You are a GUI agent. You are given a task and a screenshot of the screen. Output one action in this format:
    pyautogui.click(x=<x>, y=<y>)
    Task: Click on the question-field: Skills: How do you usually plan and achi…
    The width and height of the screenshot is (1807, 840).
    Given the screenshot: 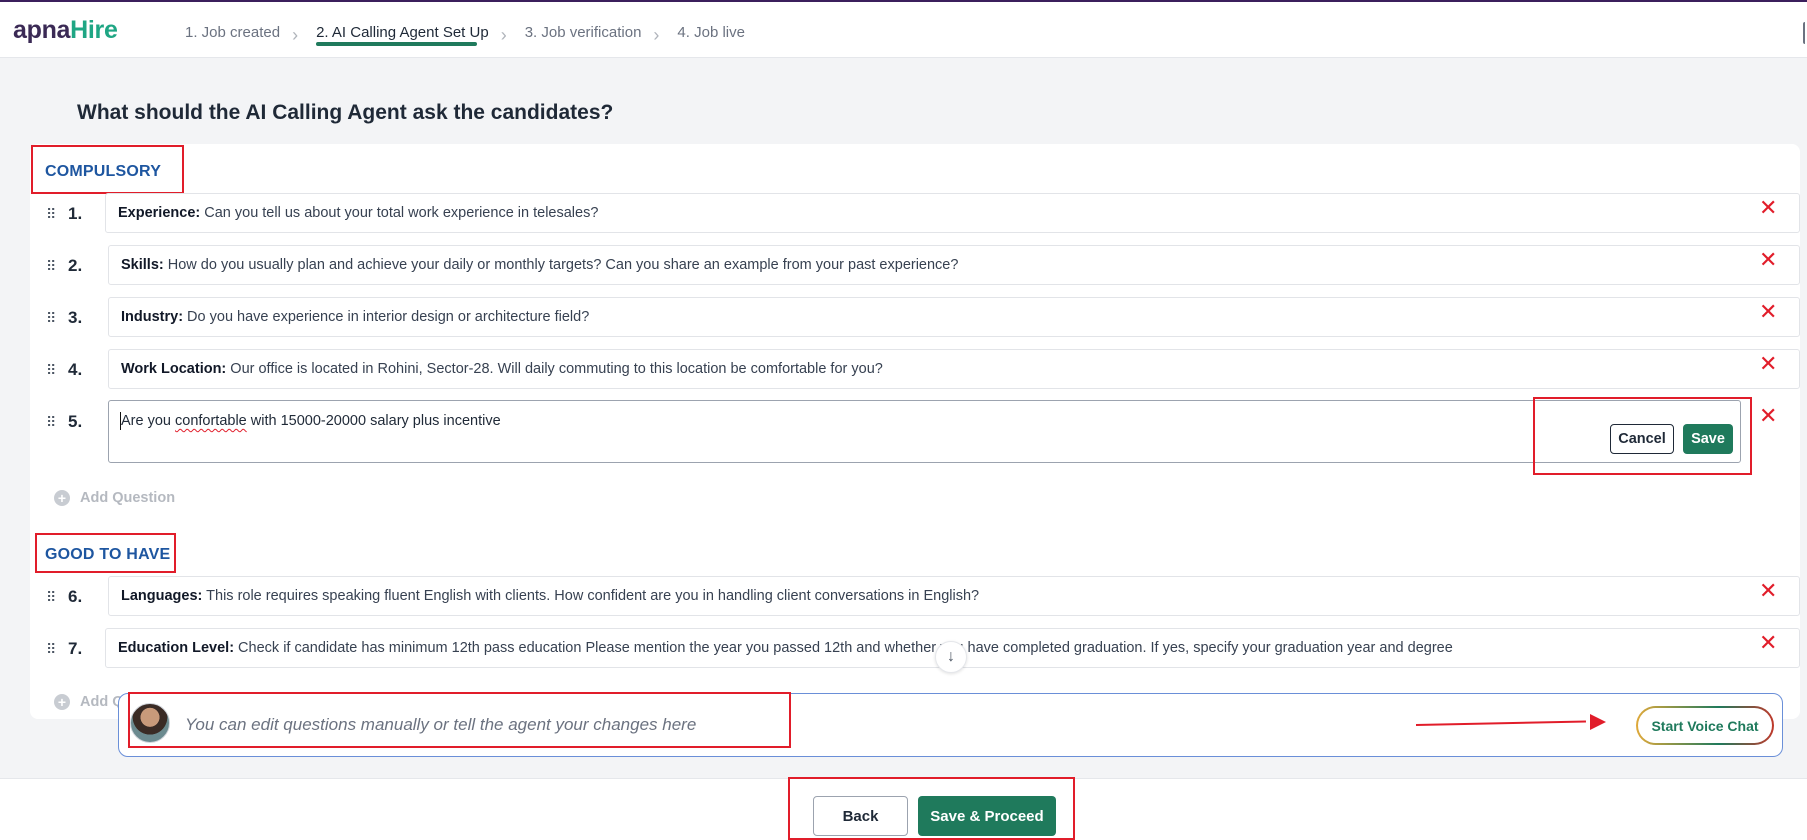 What is the action you would take?
    pyautogui.click(x=954, y=265)
    